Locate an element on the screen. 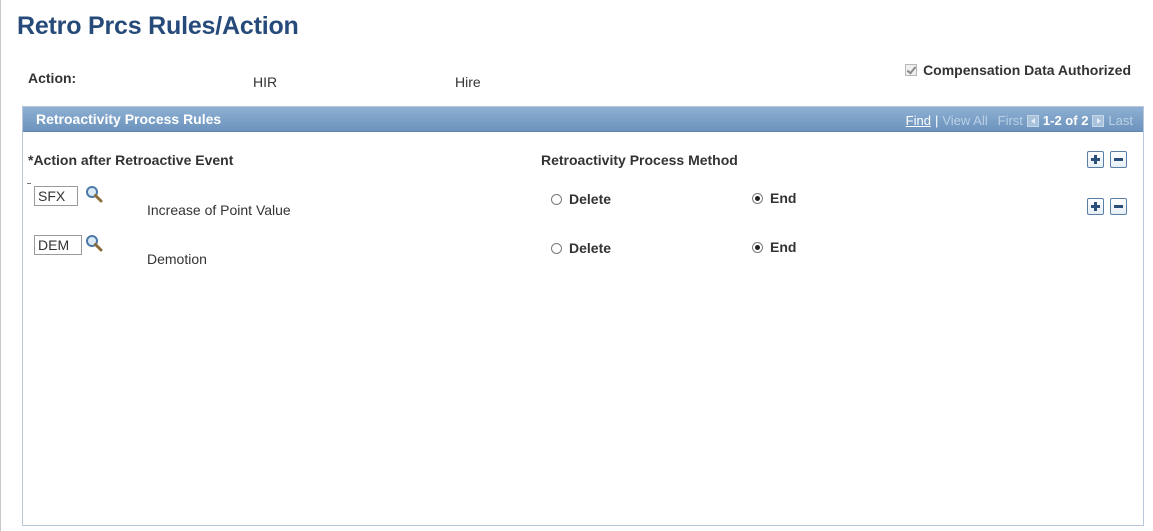  action-label: Action: is located at coordinates (52, 78).